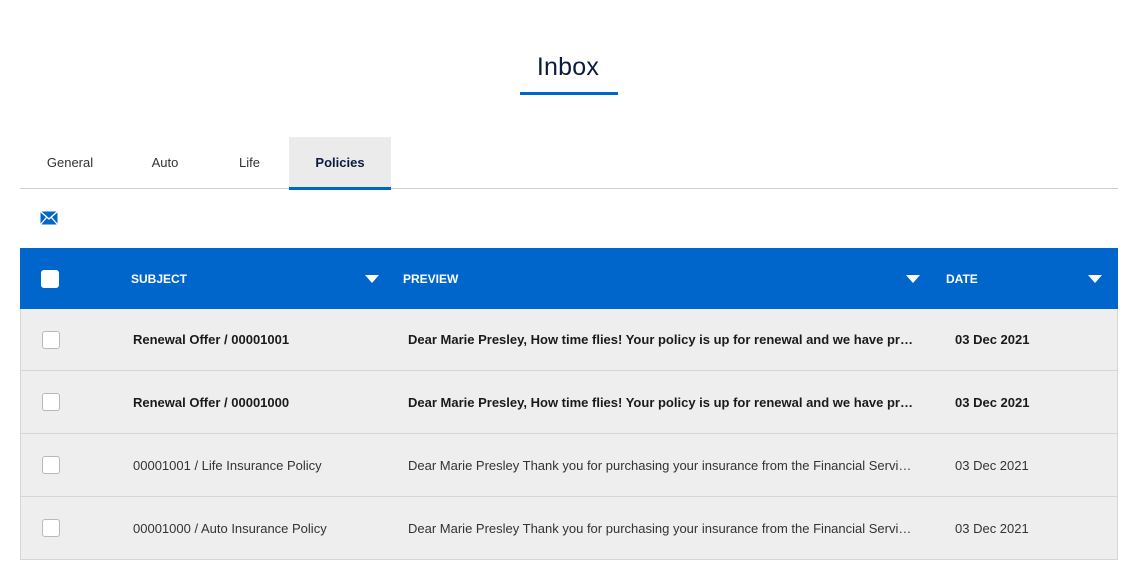 Image resolution: width=1136 pixels, height=584 pixels. I want to click on tab-general: General, so click(70, 162).